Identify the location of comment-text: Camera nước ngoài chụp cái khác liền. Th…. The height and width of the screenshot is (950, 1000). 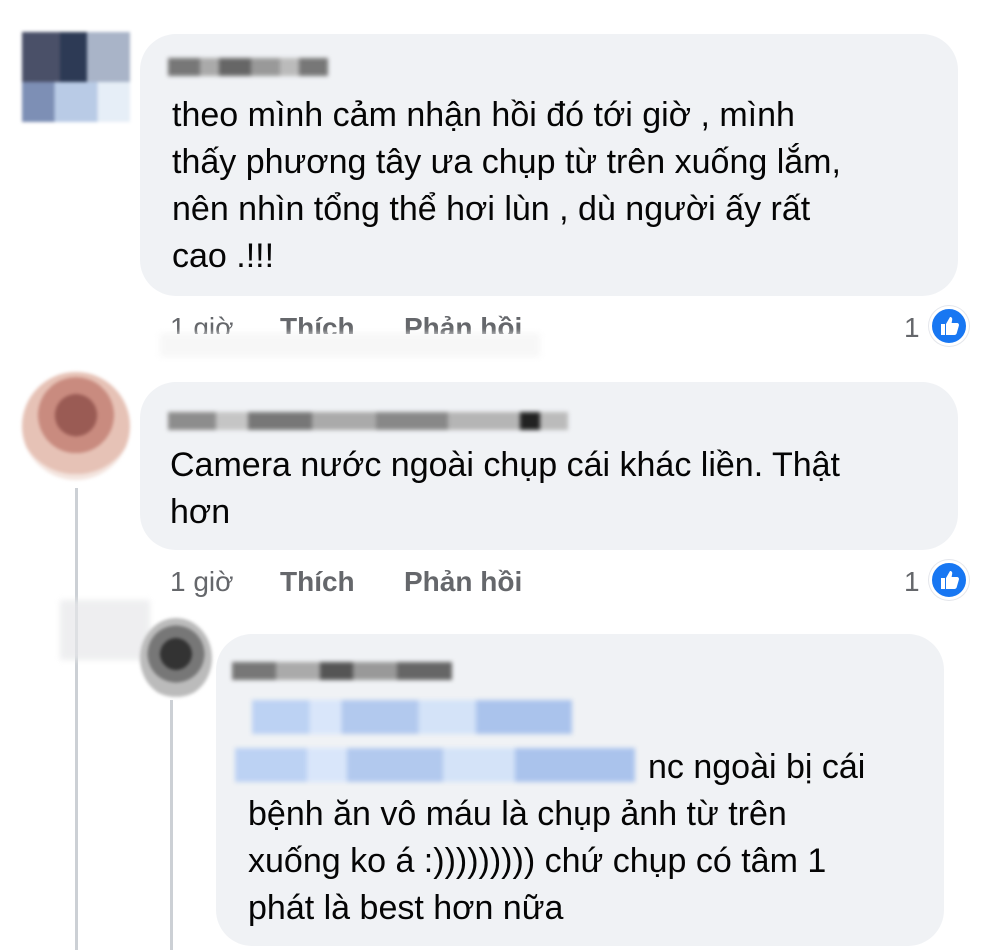
(505, 488).